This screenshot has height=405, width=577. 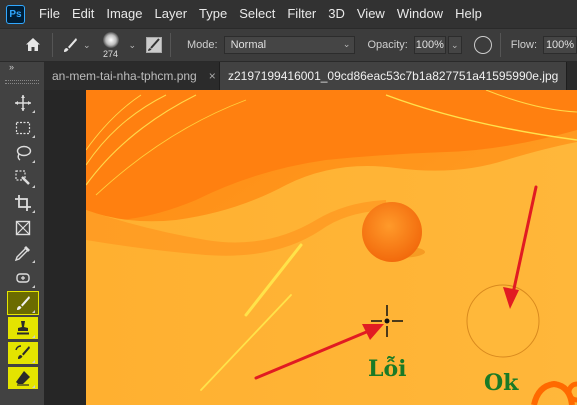 I want to click on pressure-opacity-icon, so click(x=482, y=45).